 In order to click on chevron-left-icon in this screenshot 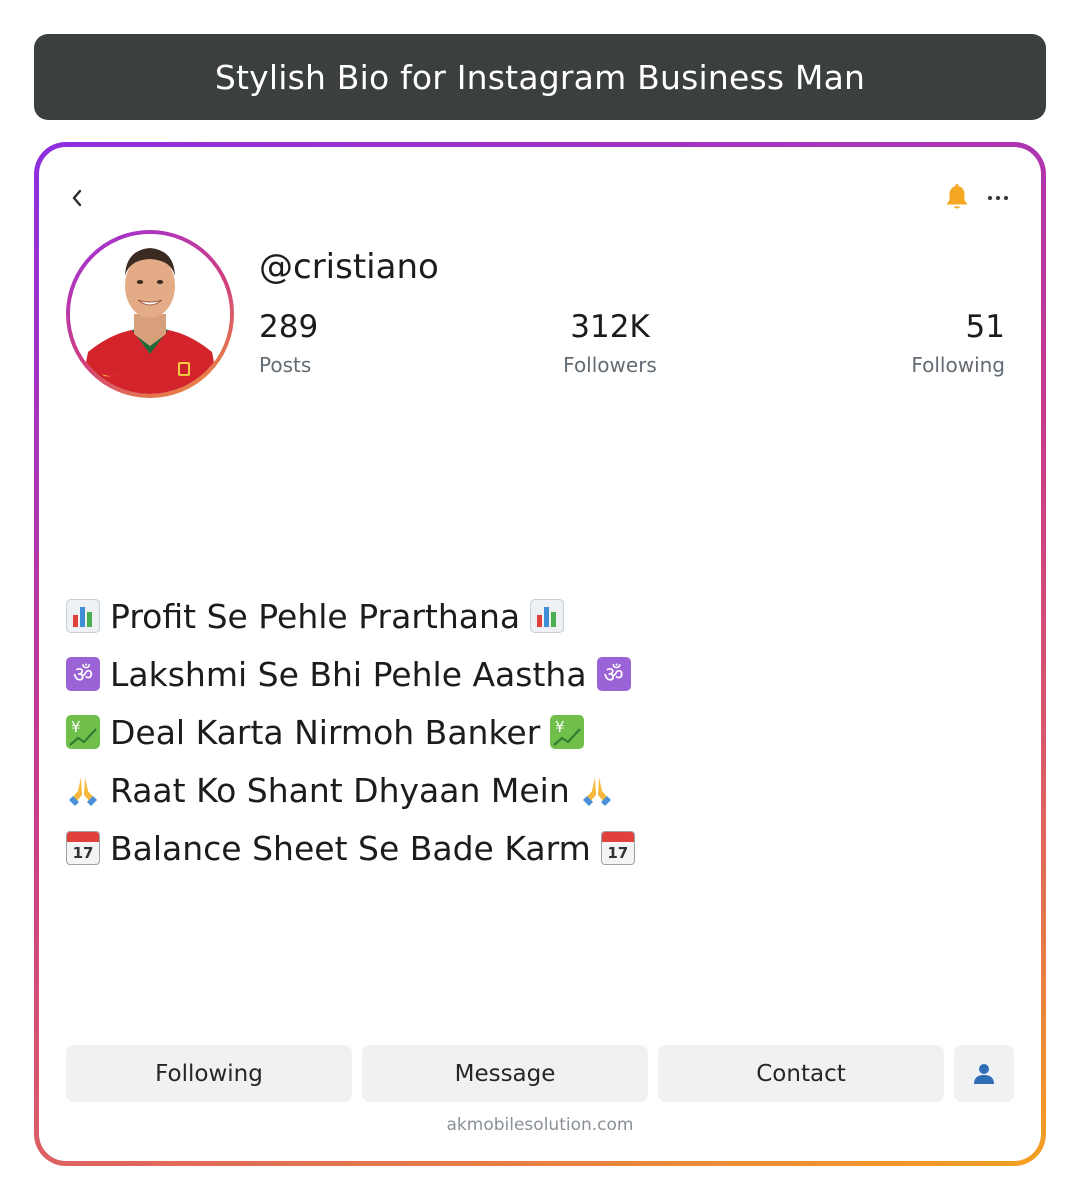, I will do `click(77, 198)`.